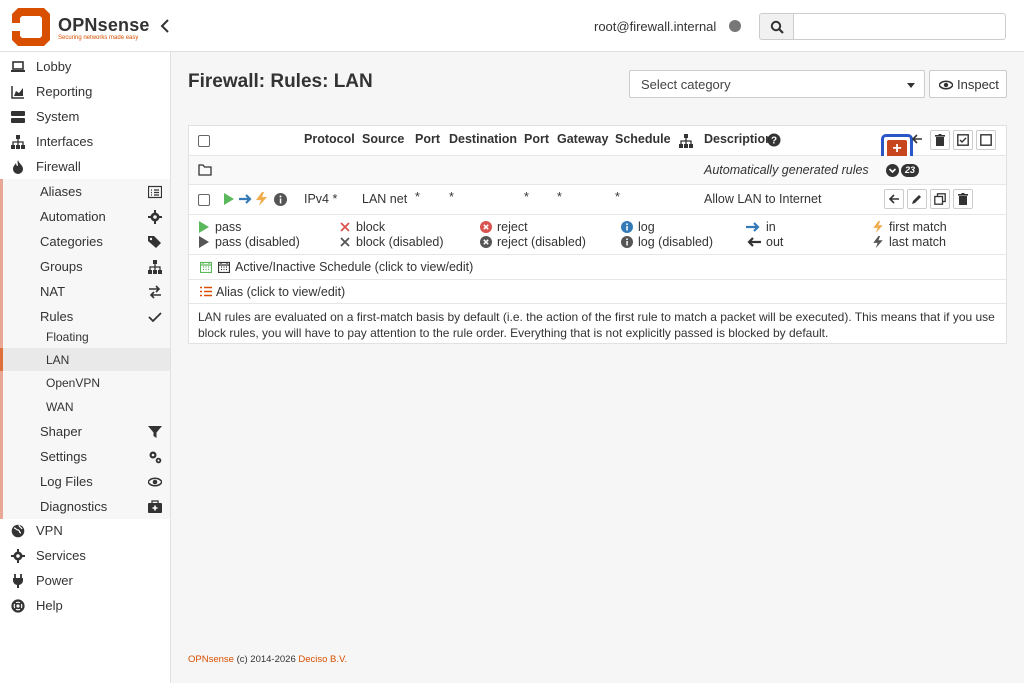 The image size is (1024, 683). Describe the element at coordinates (245, 199) in the screenshot. I see `arrow-in-icon` at that location.